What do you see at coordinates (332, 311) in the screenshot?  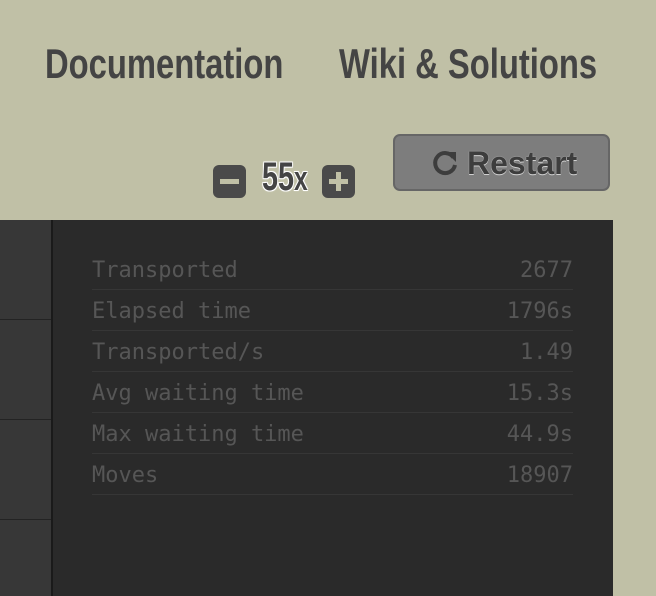 I see `stat-row-elapsed-time: Elapsed time 1796s` at bounding box center [332, 311].